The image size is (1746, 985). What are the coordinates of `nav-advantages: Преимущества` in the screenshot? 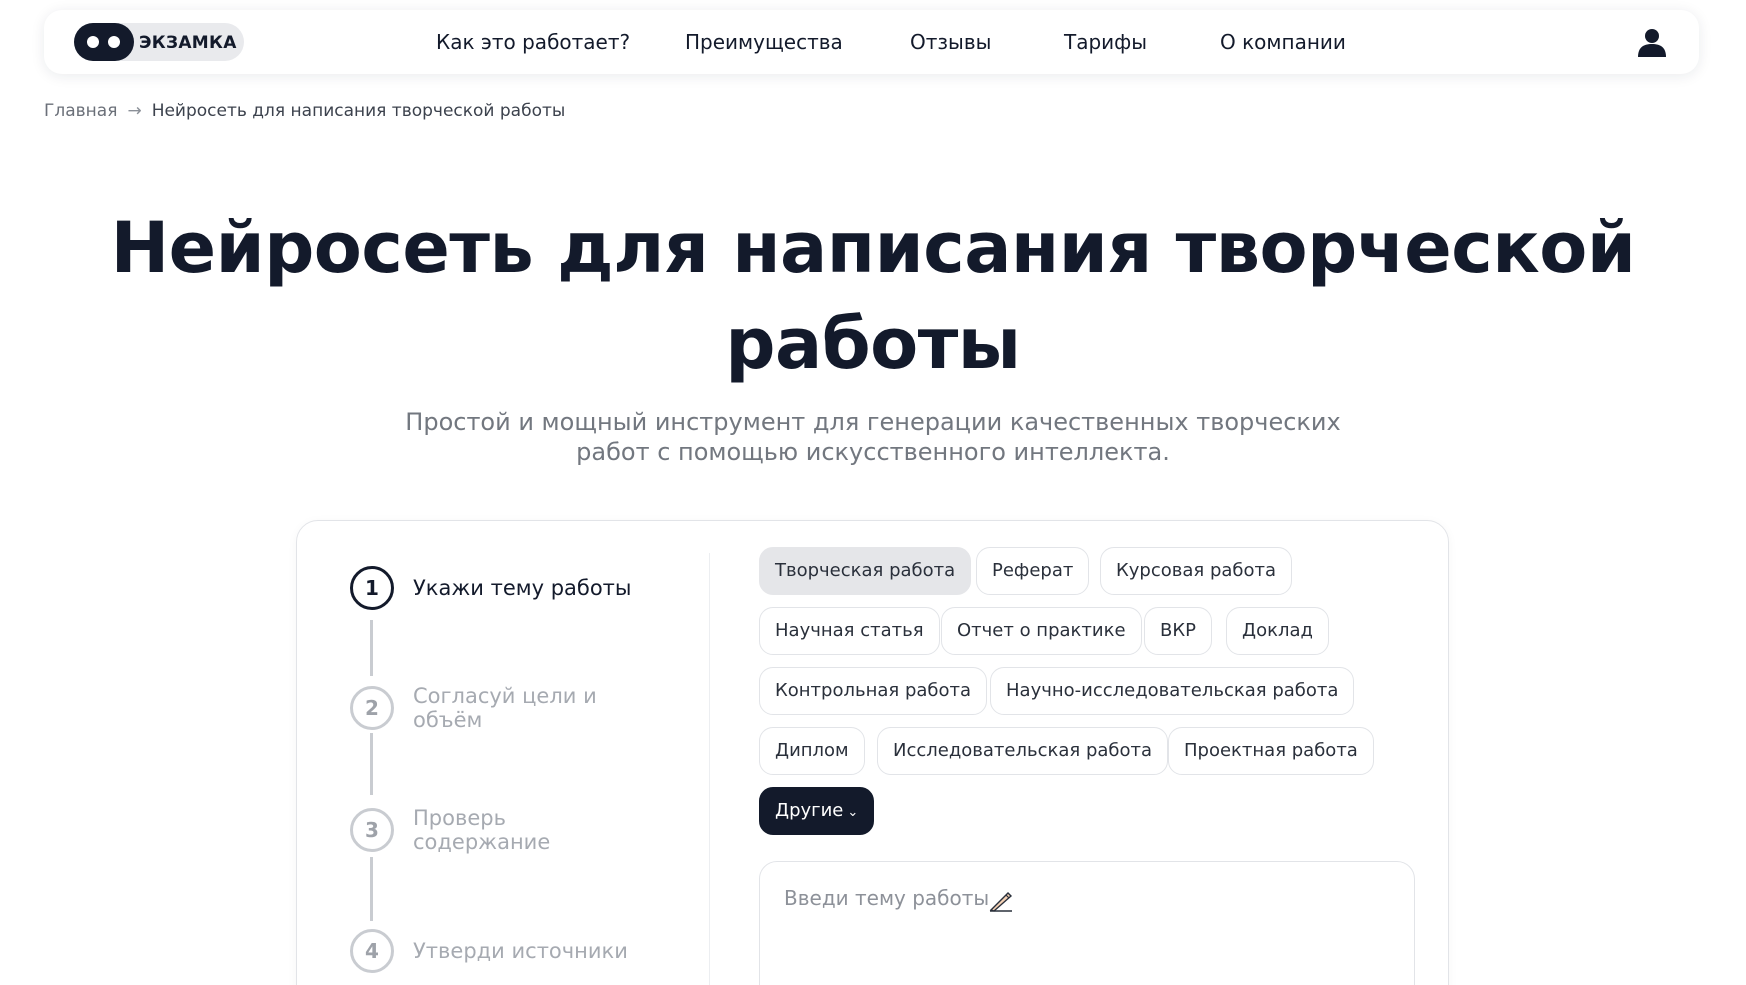 It's located at (764, 42).